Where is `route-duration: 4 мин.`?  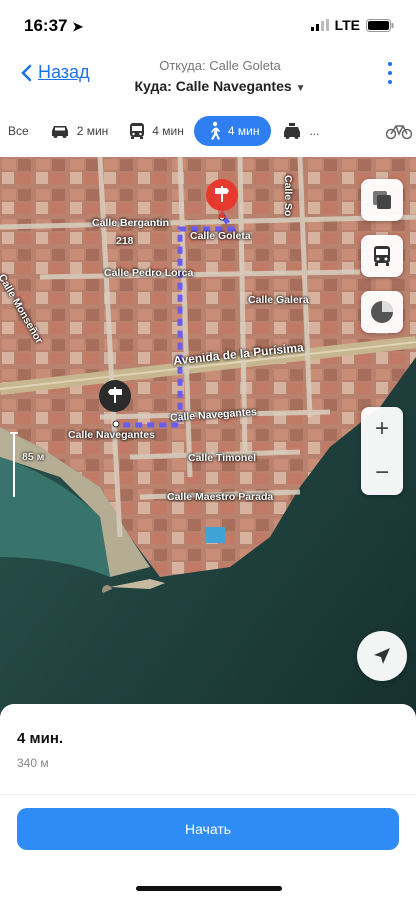 route-duration: 4 мин. is located at coordinates (40, 738).